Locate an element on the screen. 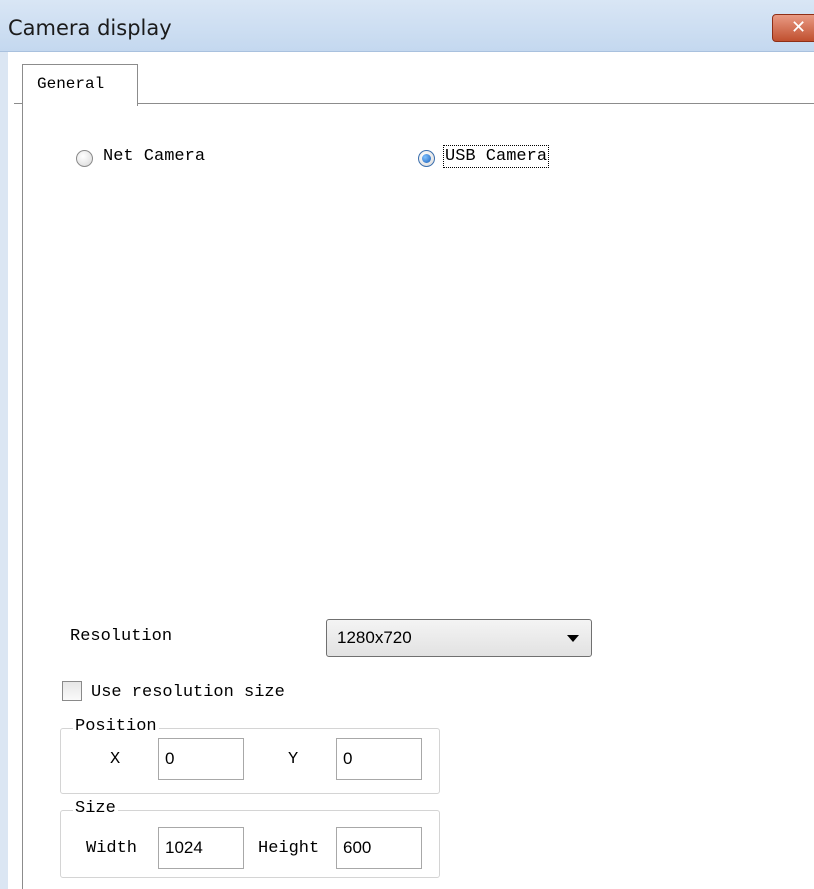 The width and height of the screenshot is (814, 889). usb-camera-radio is located at coordinates (426, 158).